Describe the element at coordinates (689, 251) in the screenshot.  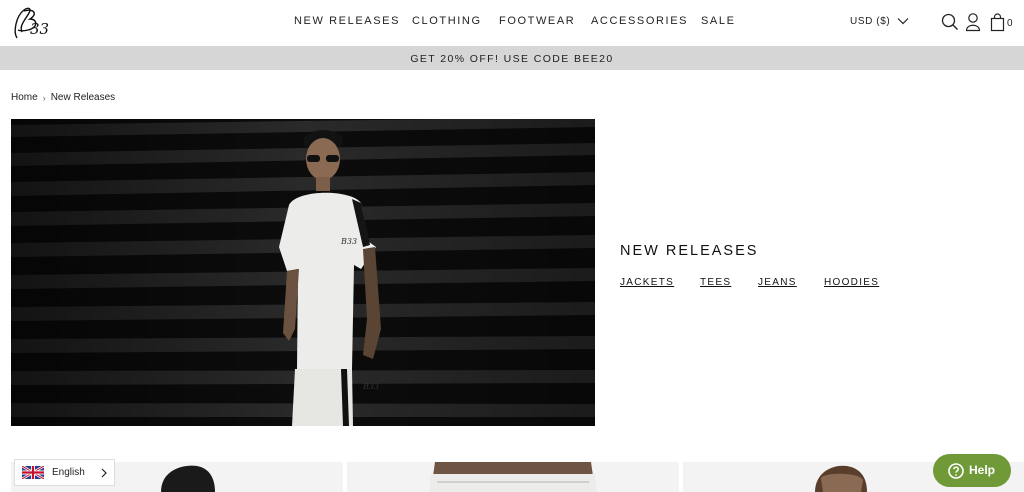
I see `page-title: NEW RELEASES` at that location.